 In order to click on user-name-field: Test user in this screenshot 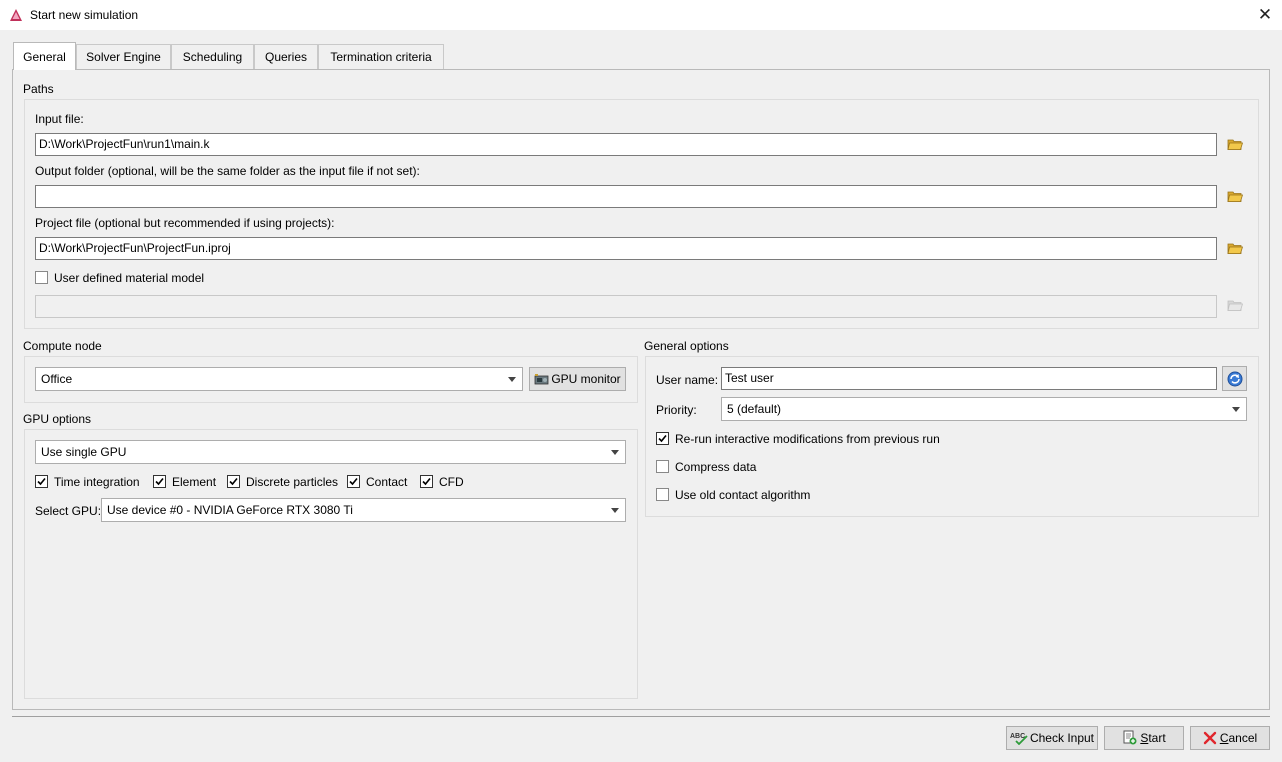, I will do `click(969, 378)`.